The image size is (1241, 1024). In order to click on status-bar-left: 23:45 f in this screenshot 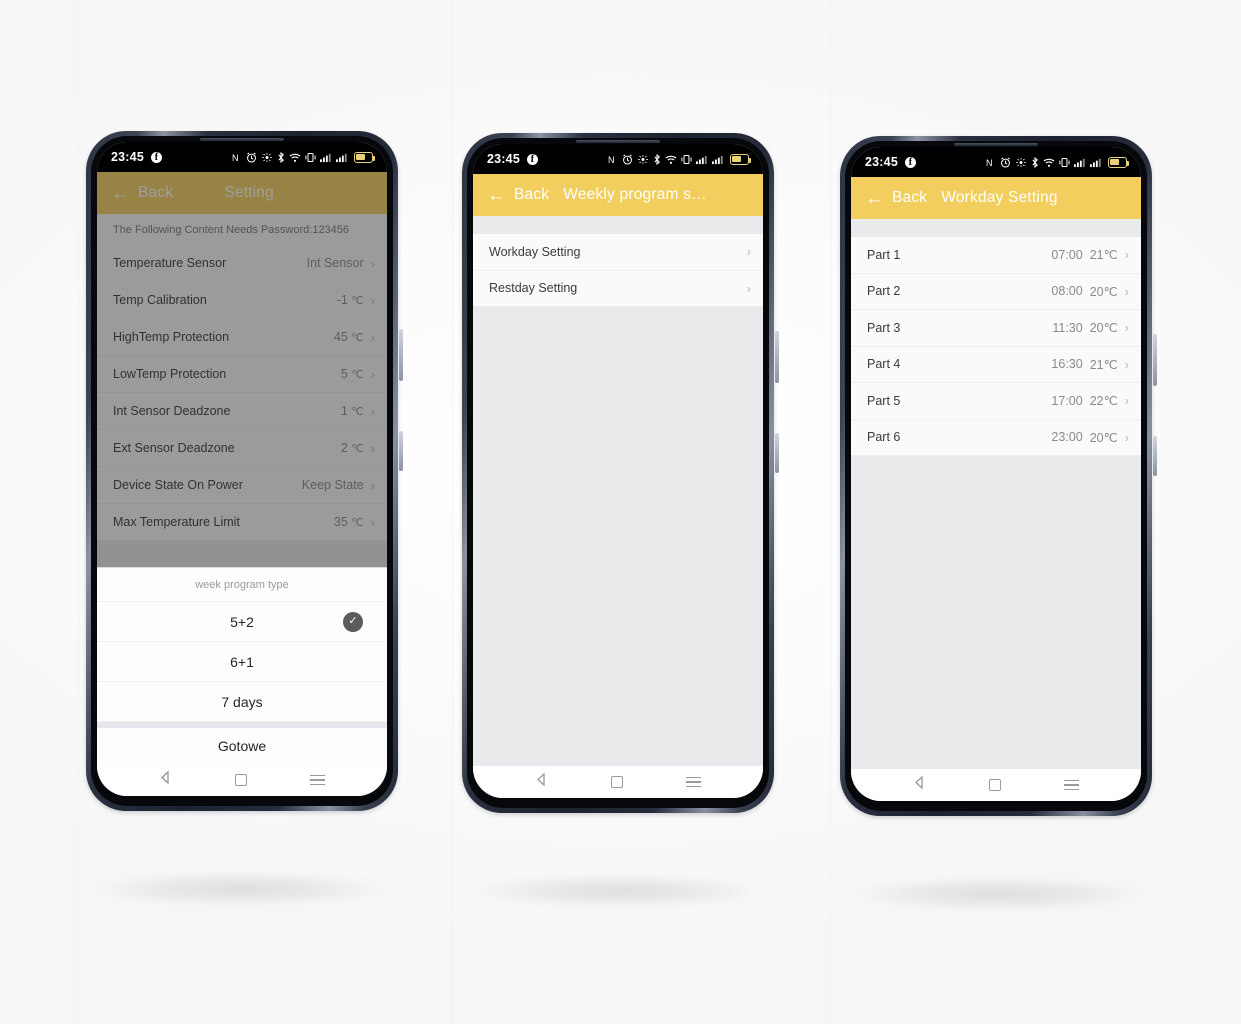, I will do `click(136, 157)`.